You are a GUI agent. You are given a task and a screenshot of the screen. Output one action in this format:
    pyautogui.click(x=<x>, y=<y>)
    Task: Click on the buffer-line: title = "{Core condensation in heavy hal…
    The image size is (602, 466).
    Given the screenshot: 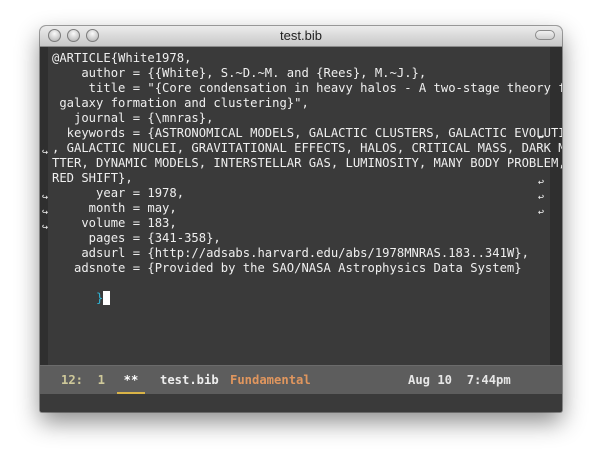 What is the action you would take?
    pyautogui.click(x=307, y=88)
    